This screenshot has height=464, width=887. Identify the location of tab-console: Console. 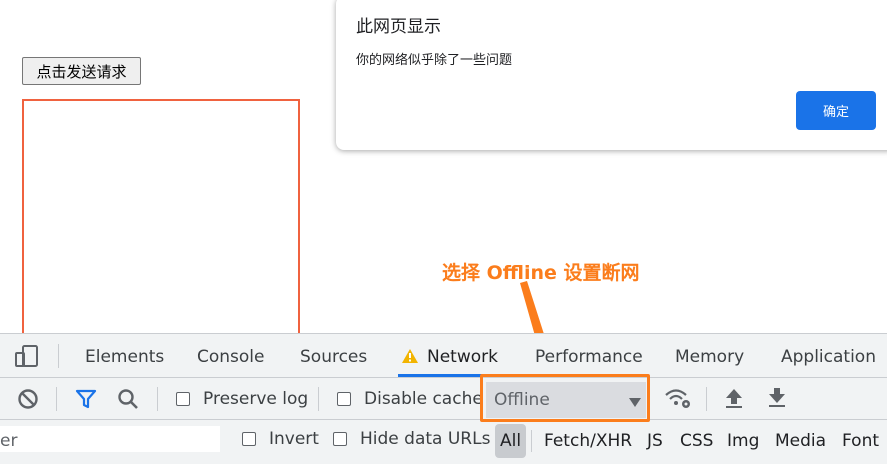
(231, 357).